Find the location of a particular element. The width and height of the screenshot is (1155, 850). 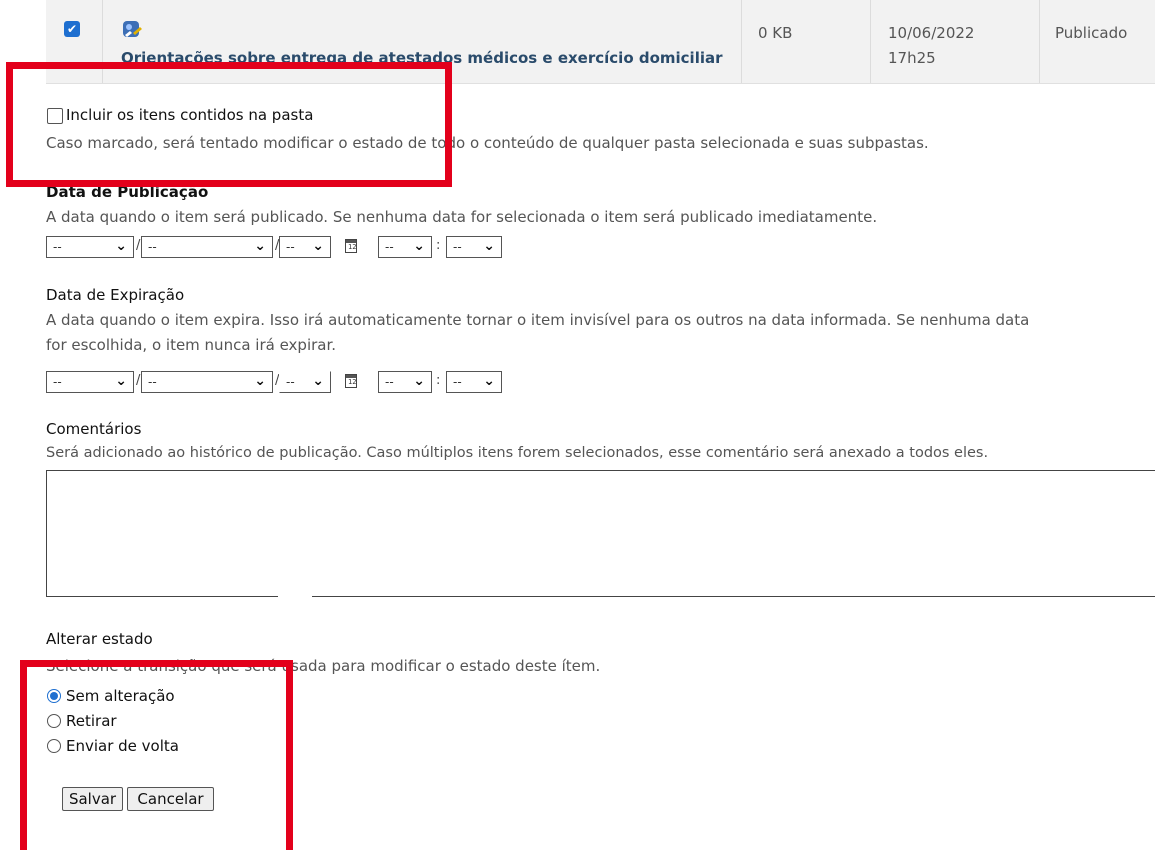

highlight-box-include is located at coordinates (229, 124).